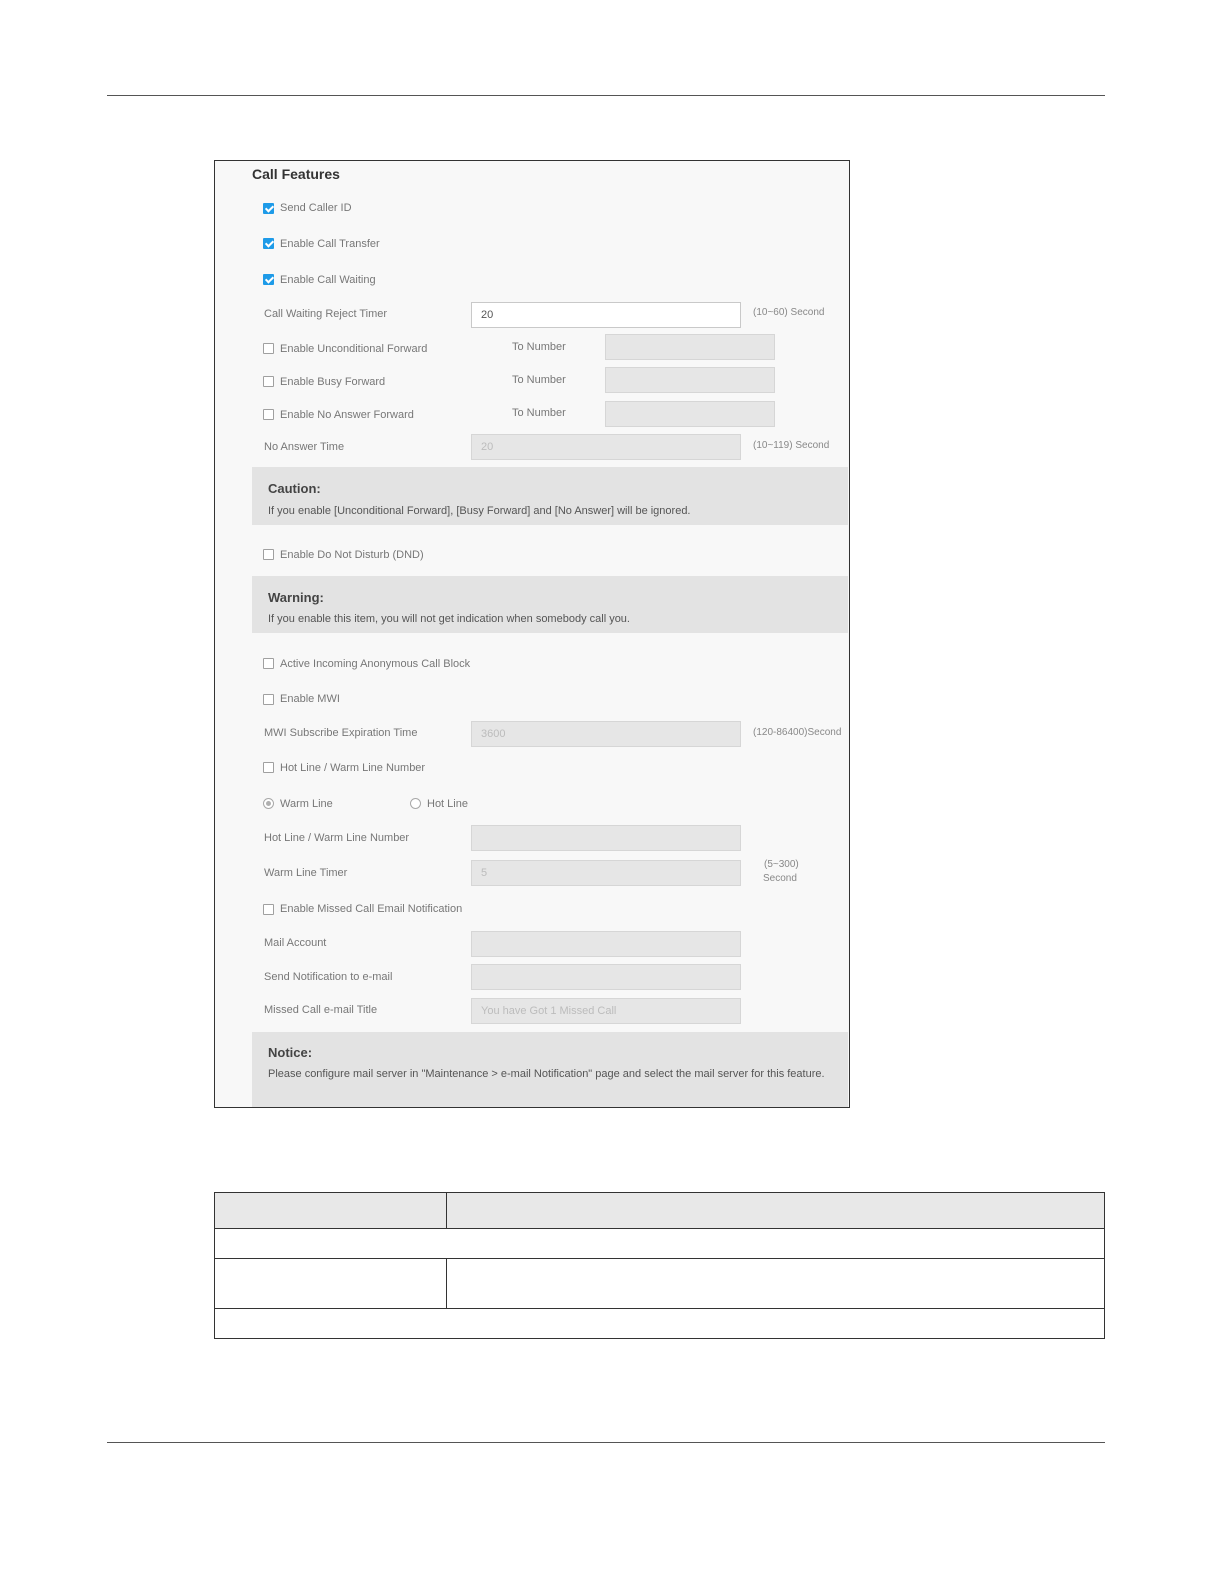 Image resolution: width=1224 pixels, height=1584 pixels. Describe the element at coordinates (606, 734) in the screenshot. I see `mwi-expiration-input: 3600` at that location.